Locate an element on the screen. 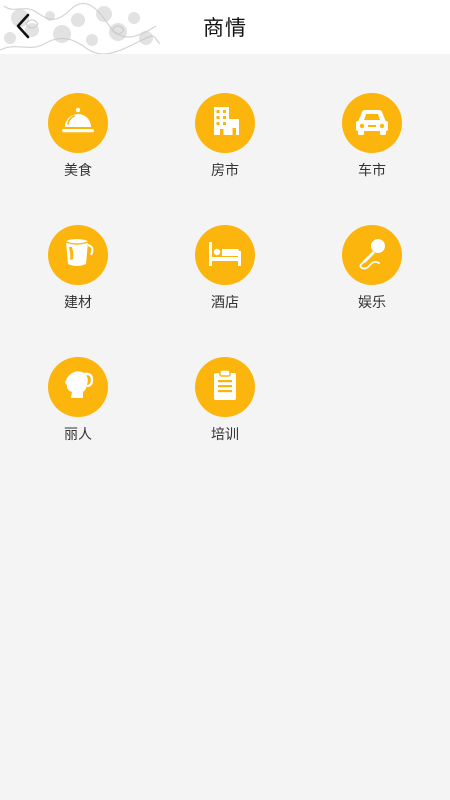 This screenshot has height=800, width=450. car-icon is located at coordinates (372, 123).